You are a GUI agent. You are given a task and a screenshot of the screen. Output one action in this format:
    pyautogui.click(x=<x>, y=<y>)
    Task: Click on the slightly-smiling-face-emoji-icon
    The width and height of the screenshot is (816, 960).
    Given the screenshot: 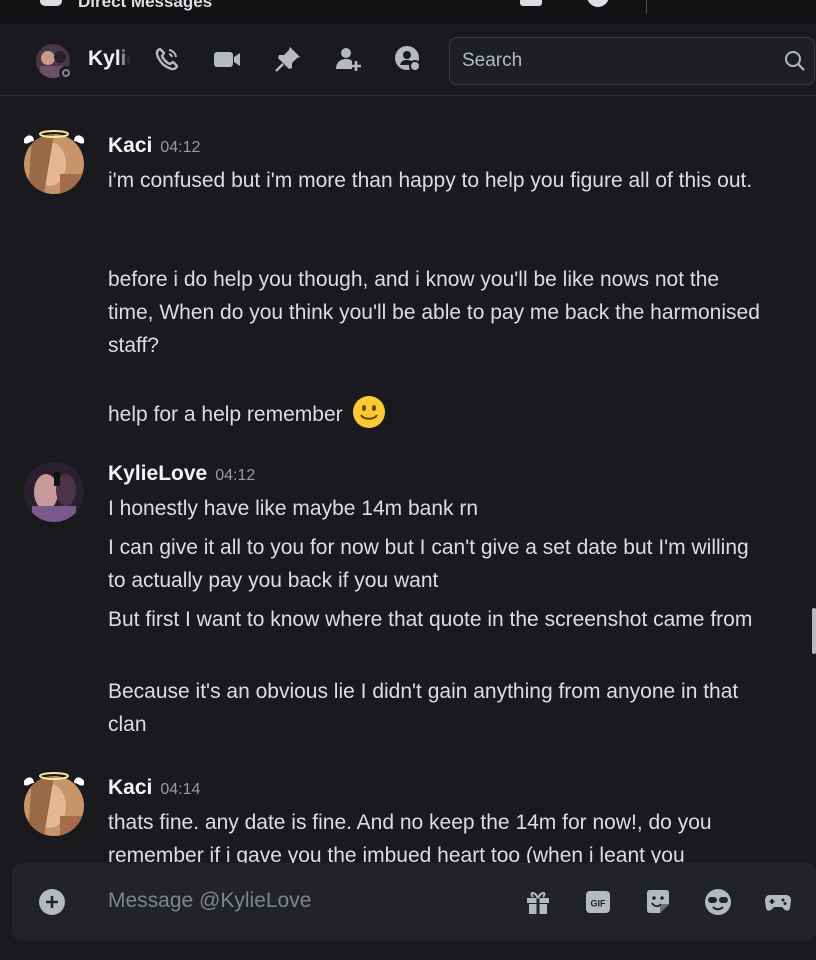 What is the action you would take?
    pyautogui.click(x=369, y=412)
    